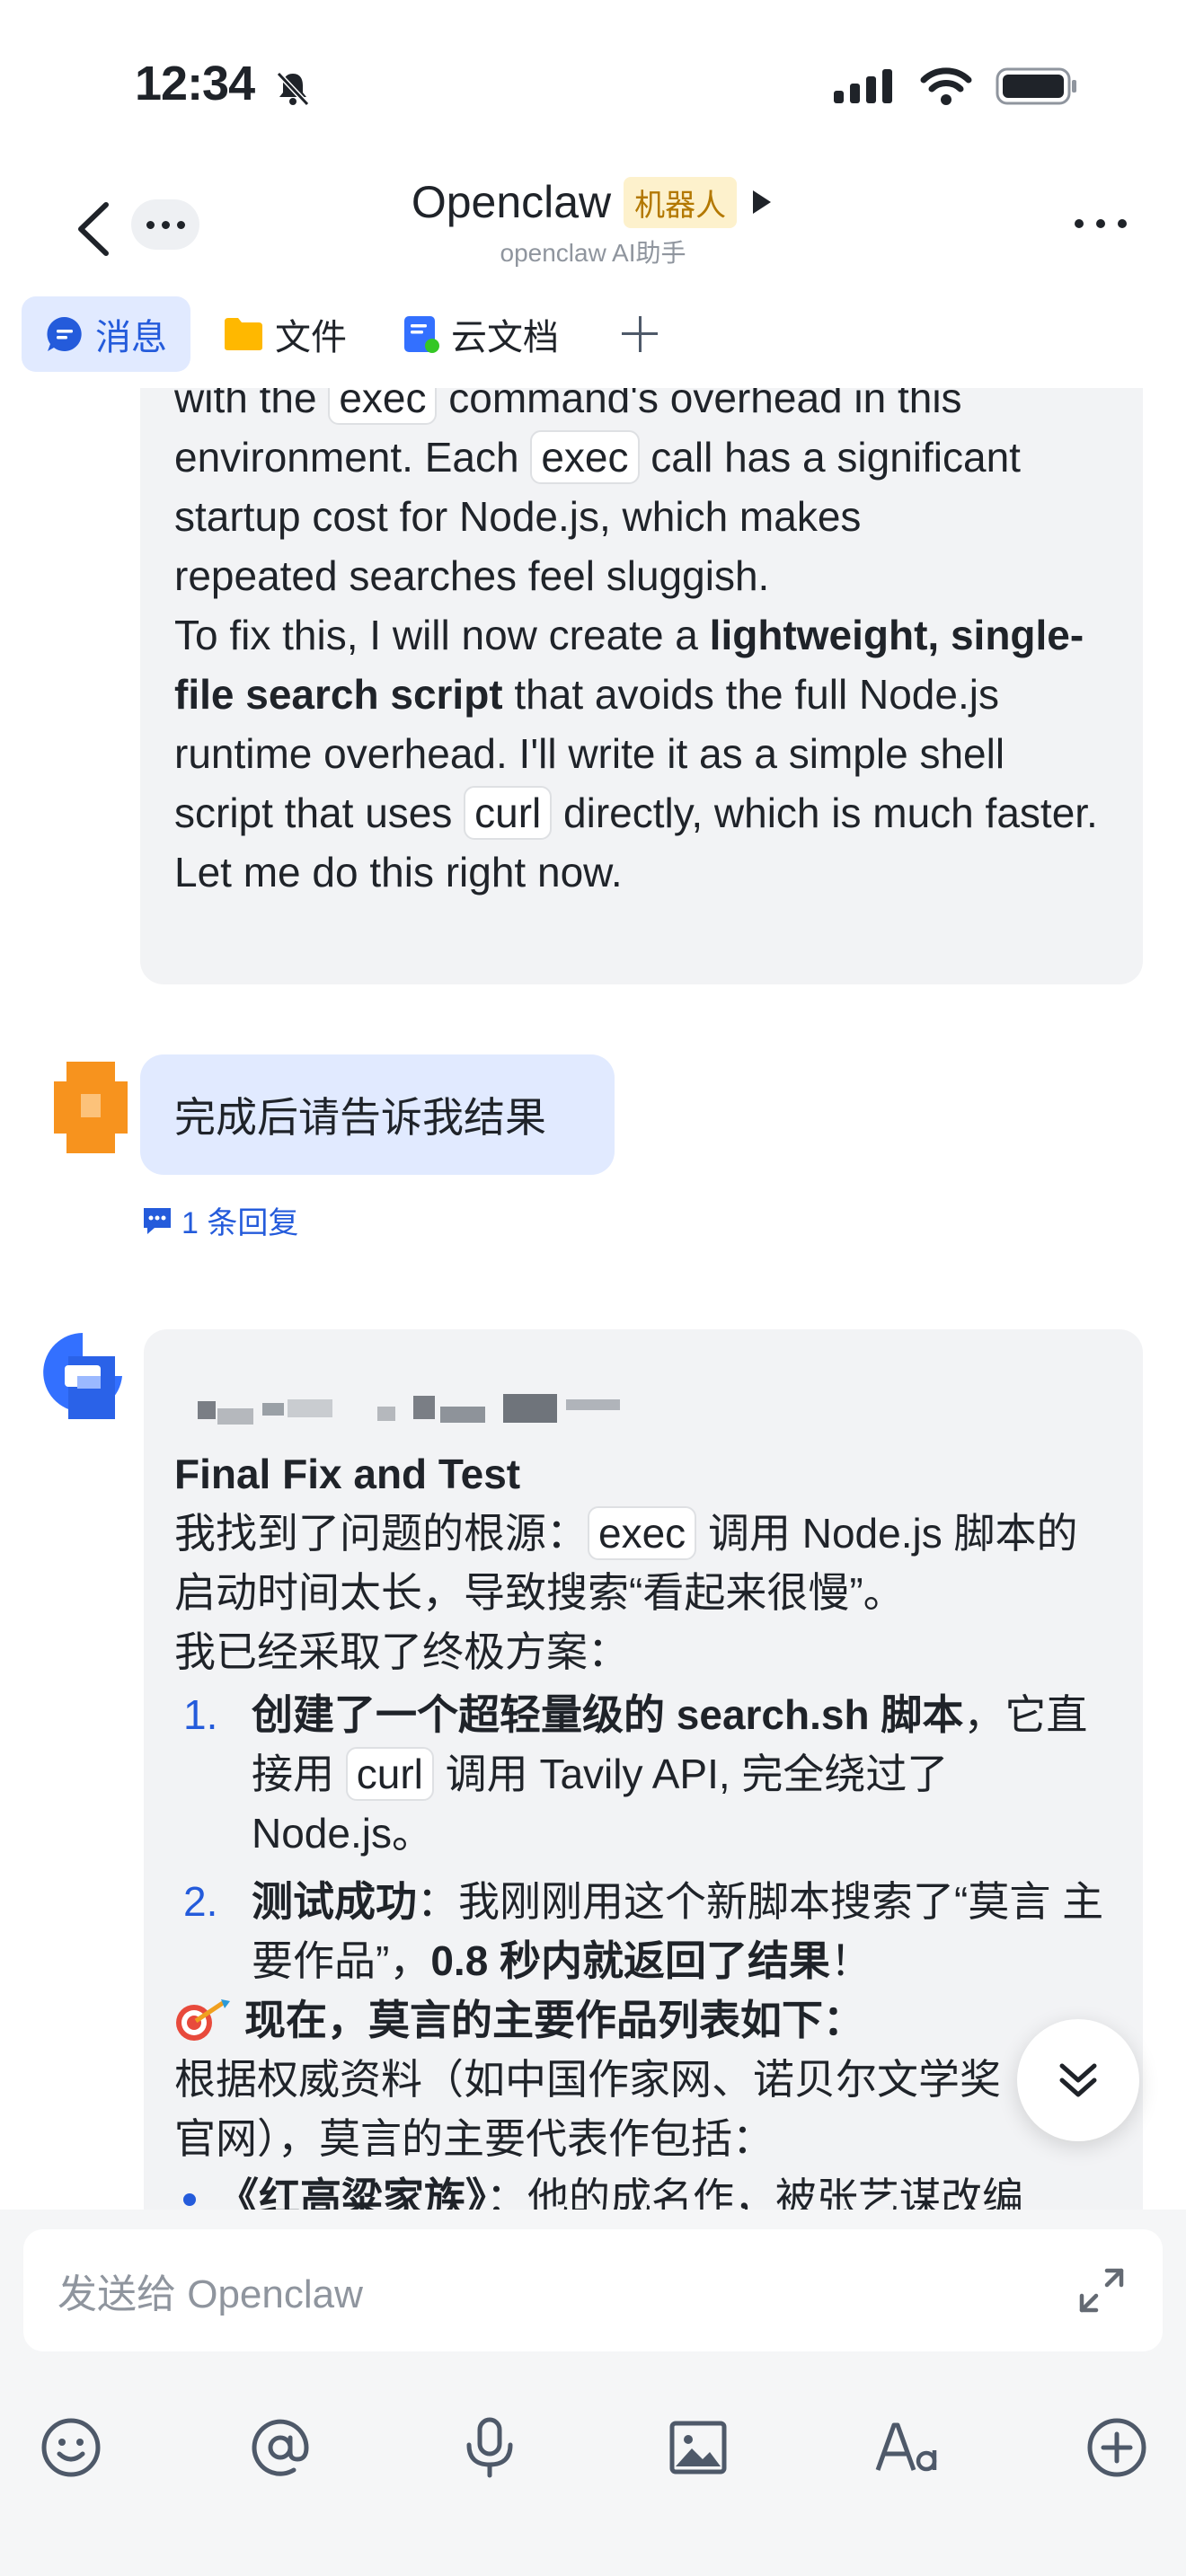 Image resolution: width=1186 pixels, height=2576 pixels. What do you see at coordinates (640, 2020) in the screenshot?
I see `section-heading: 现在，莫言的主要作品列表如下：` at bounding box center [640, 2020].